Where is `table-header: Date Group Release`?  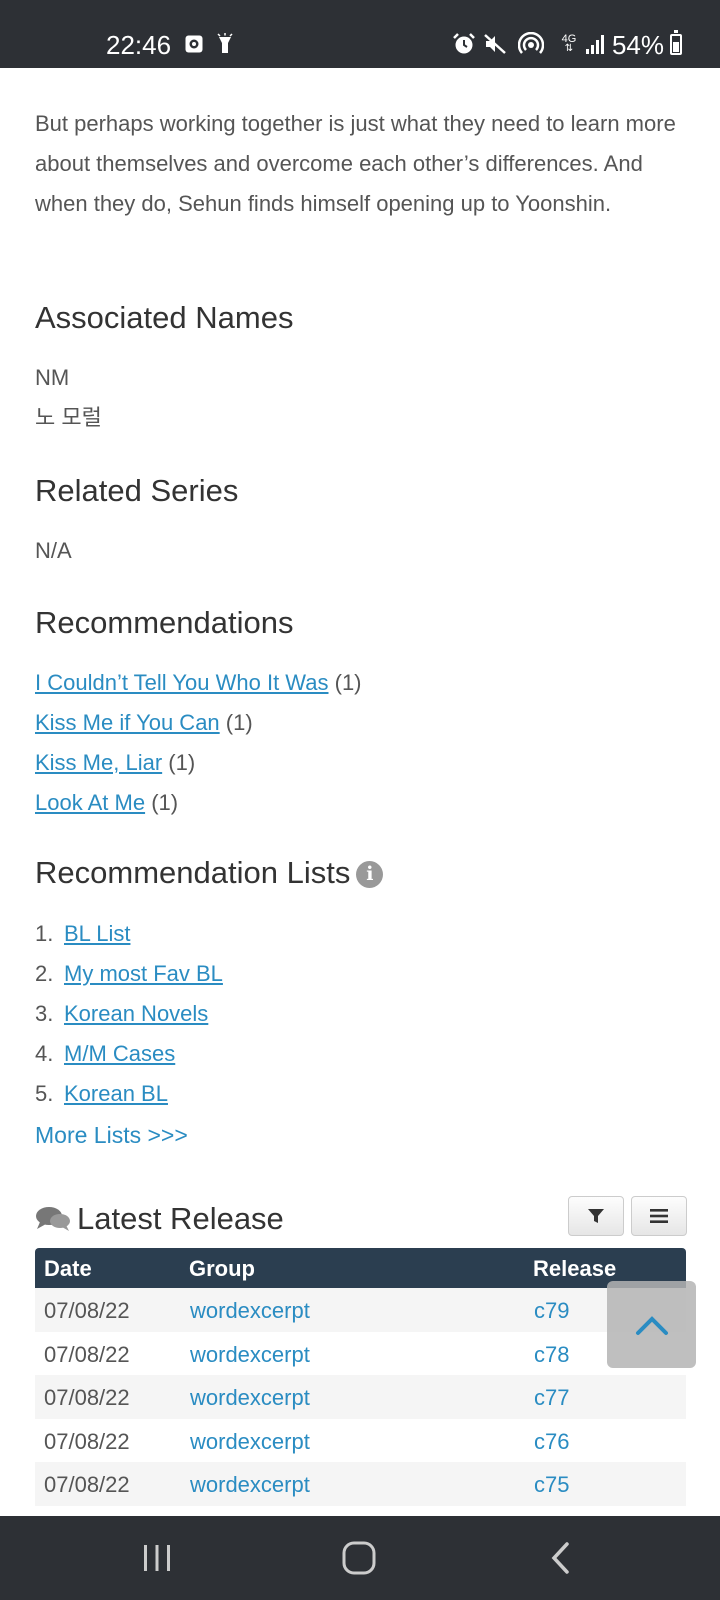
table-header: Date Group Release is located at coordinates (360, 1268).